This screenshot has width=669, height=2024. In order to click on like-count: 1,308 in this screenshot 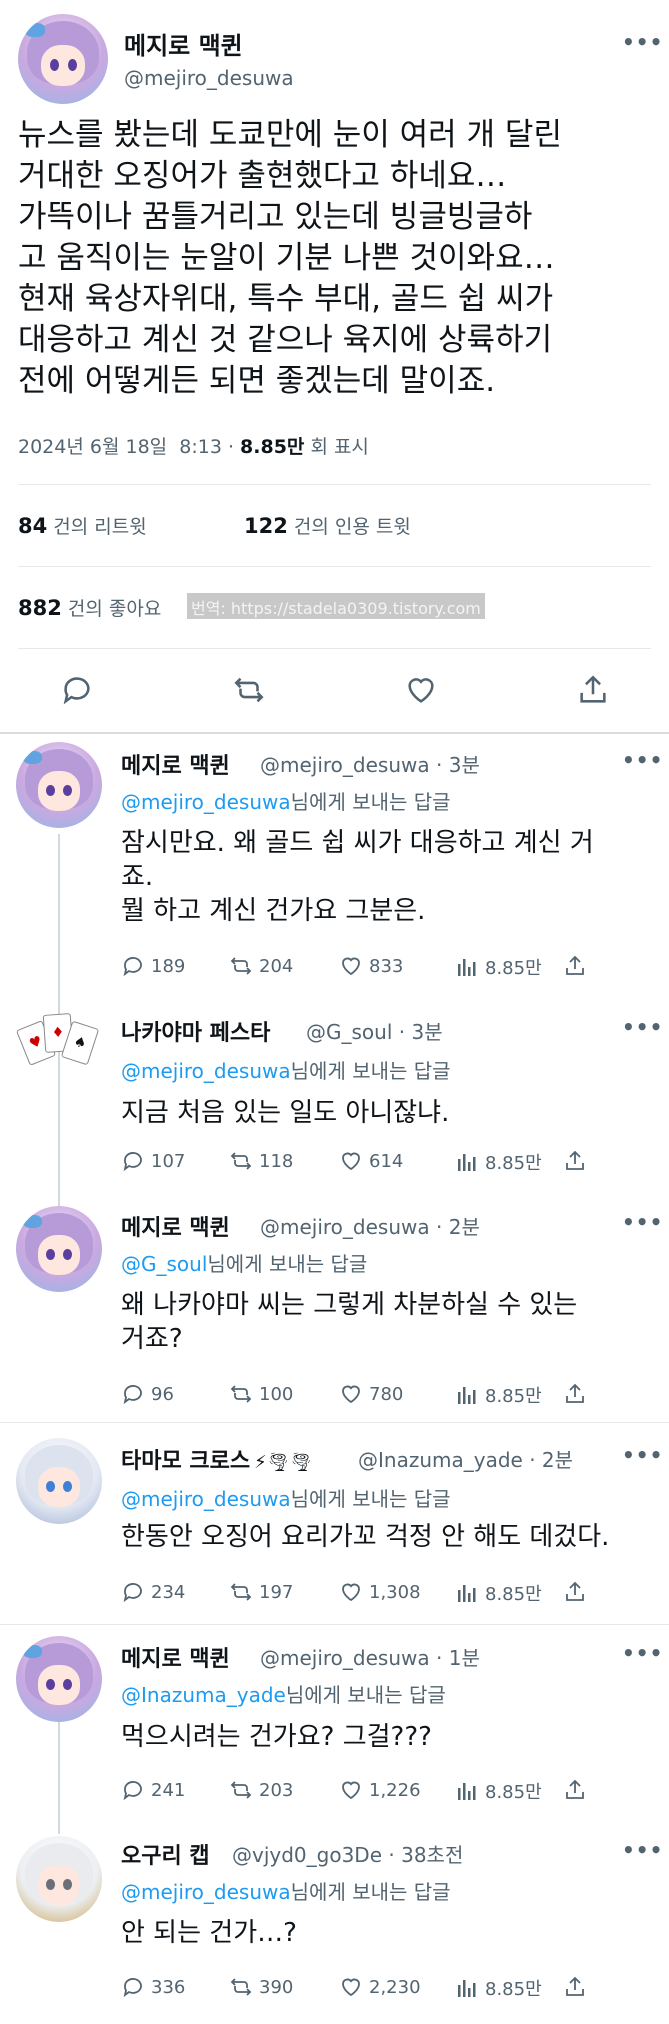, I will do `click(395, 1592)`.